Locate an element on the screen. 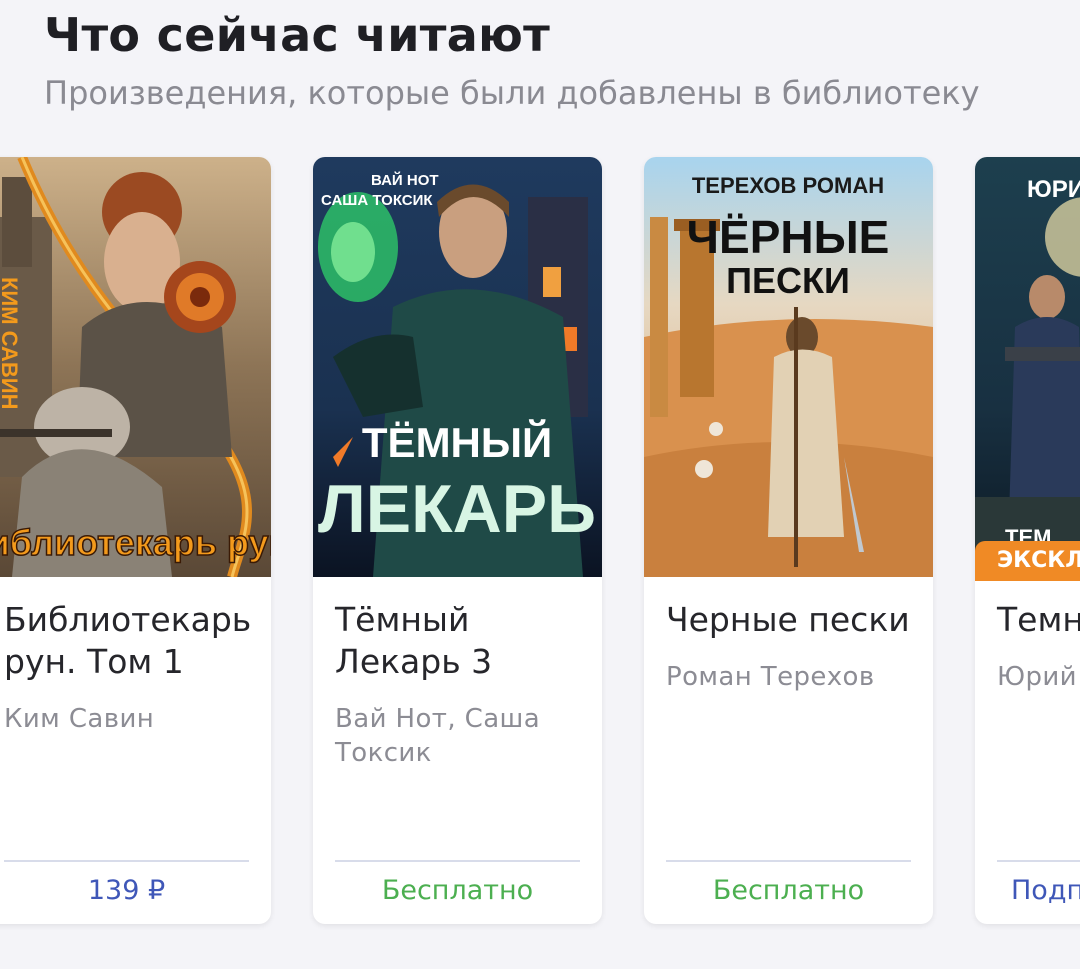  book-title: Черные пески is located at coordinates (794, 620).